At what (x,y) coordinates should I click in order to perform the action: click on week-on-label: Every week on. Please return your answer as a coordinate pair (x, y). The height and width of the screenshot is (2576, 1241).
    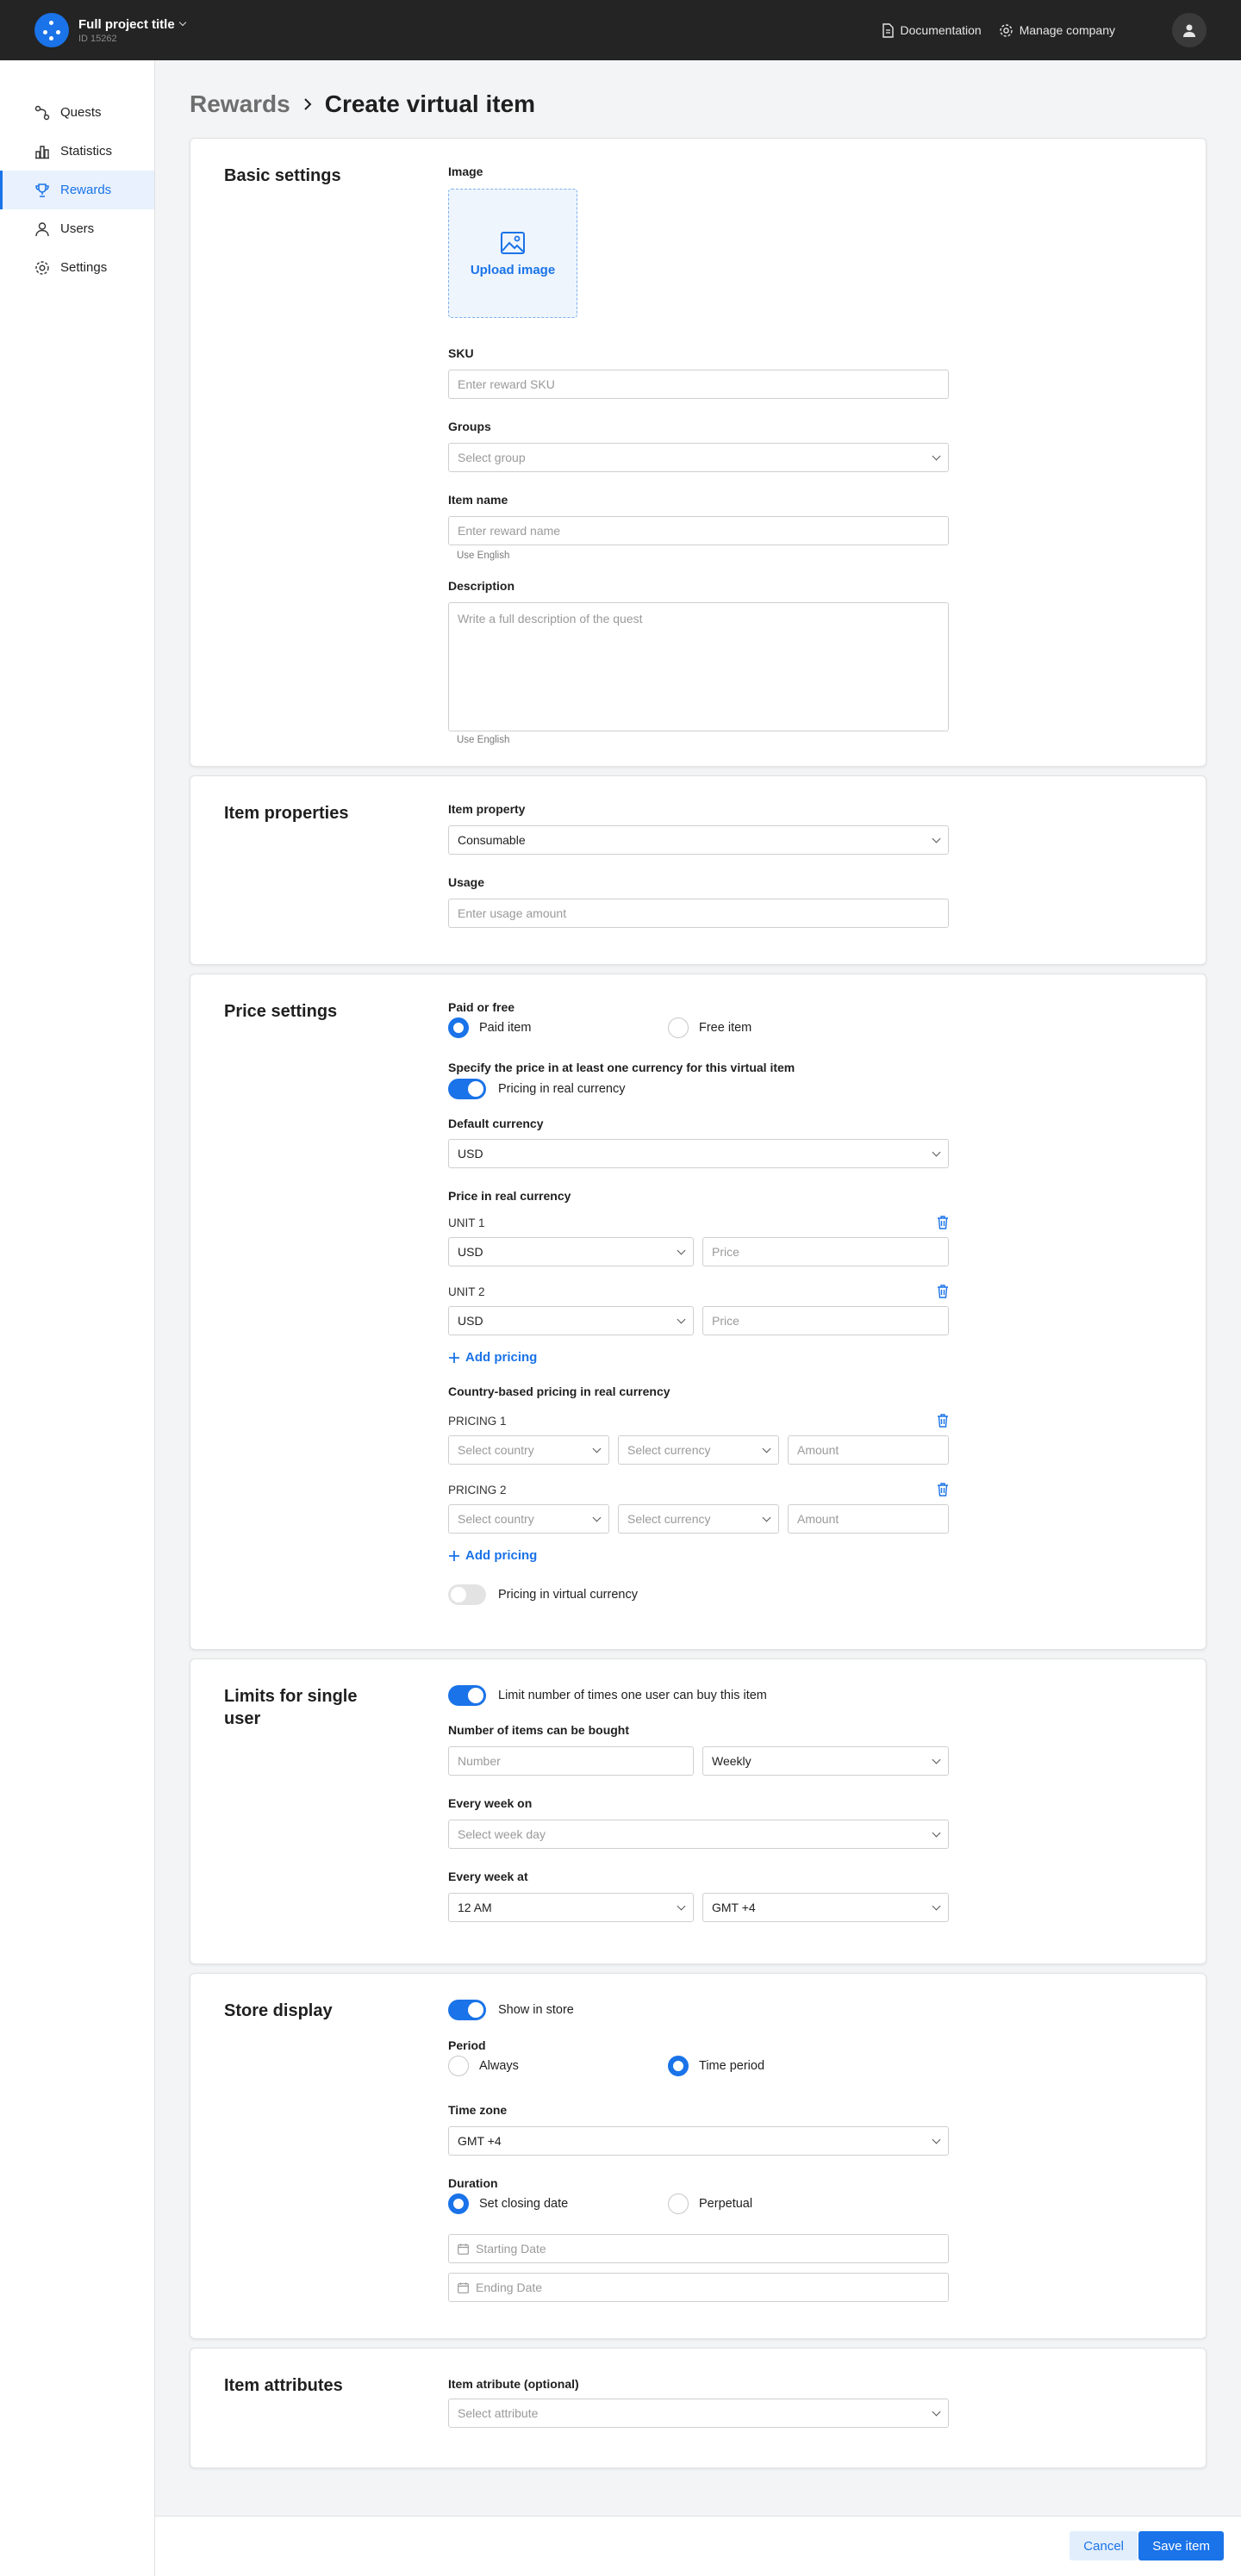
    Looking at the image, I should click on (490, 1803).